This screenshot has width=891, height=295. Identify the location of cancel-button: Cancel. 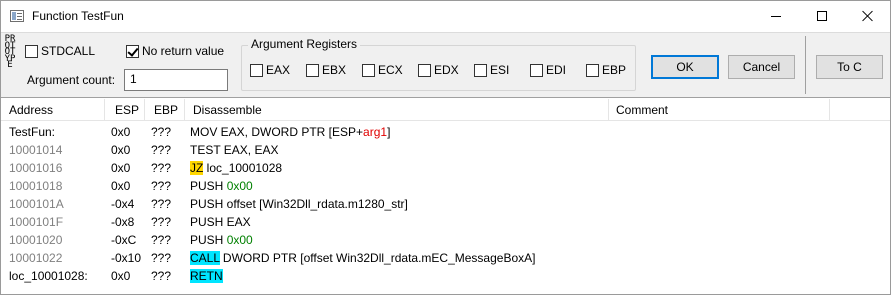
(761, 67).